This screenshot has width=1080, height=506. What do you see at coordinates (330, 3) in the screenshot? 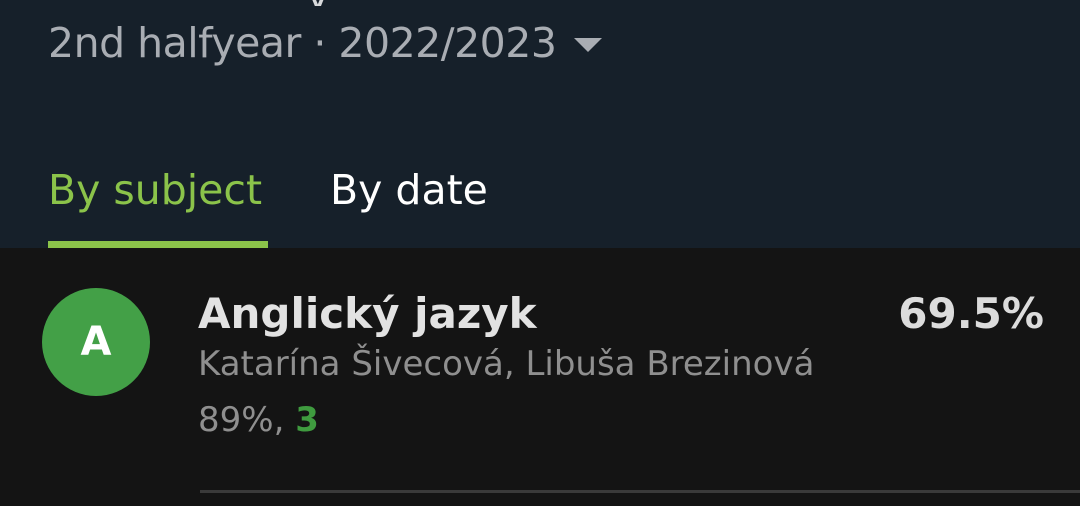
I see `page-title-fragment: y` at bounding box center [330, 3].